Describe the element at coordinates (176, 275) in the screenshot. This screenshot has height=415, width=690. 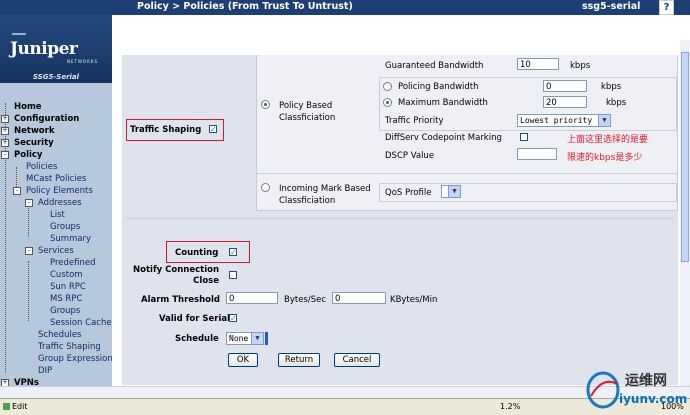
I see `notify-connection-close-label: Notify Connection Close` at that location.